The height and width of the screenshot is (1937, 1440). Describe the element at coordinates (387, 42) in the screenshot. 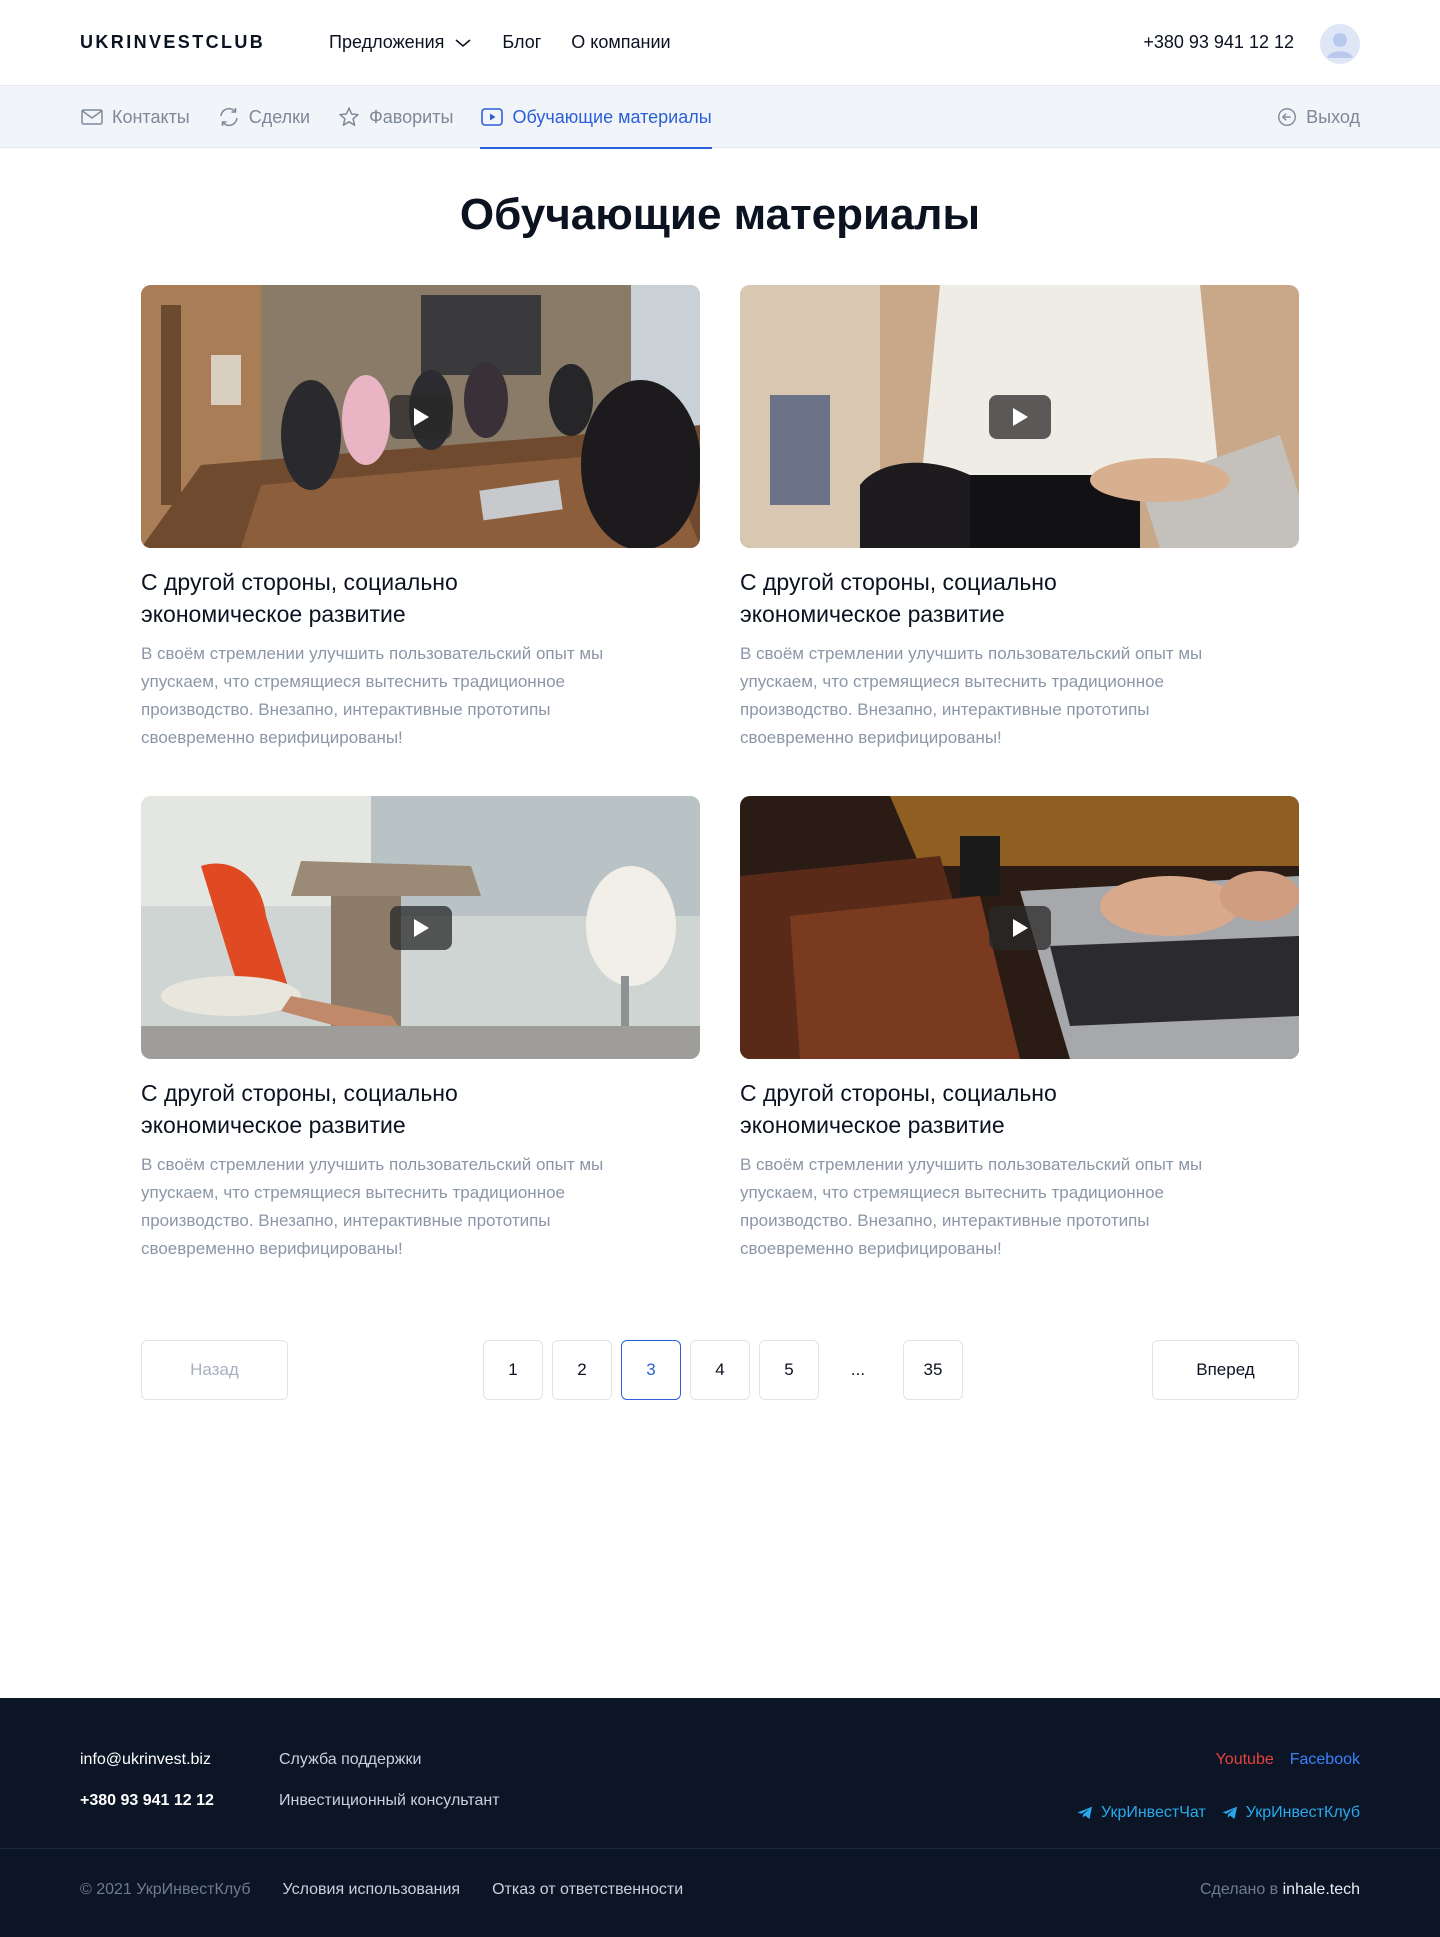

I see `nav-offers-label: Предложения` at that location.